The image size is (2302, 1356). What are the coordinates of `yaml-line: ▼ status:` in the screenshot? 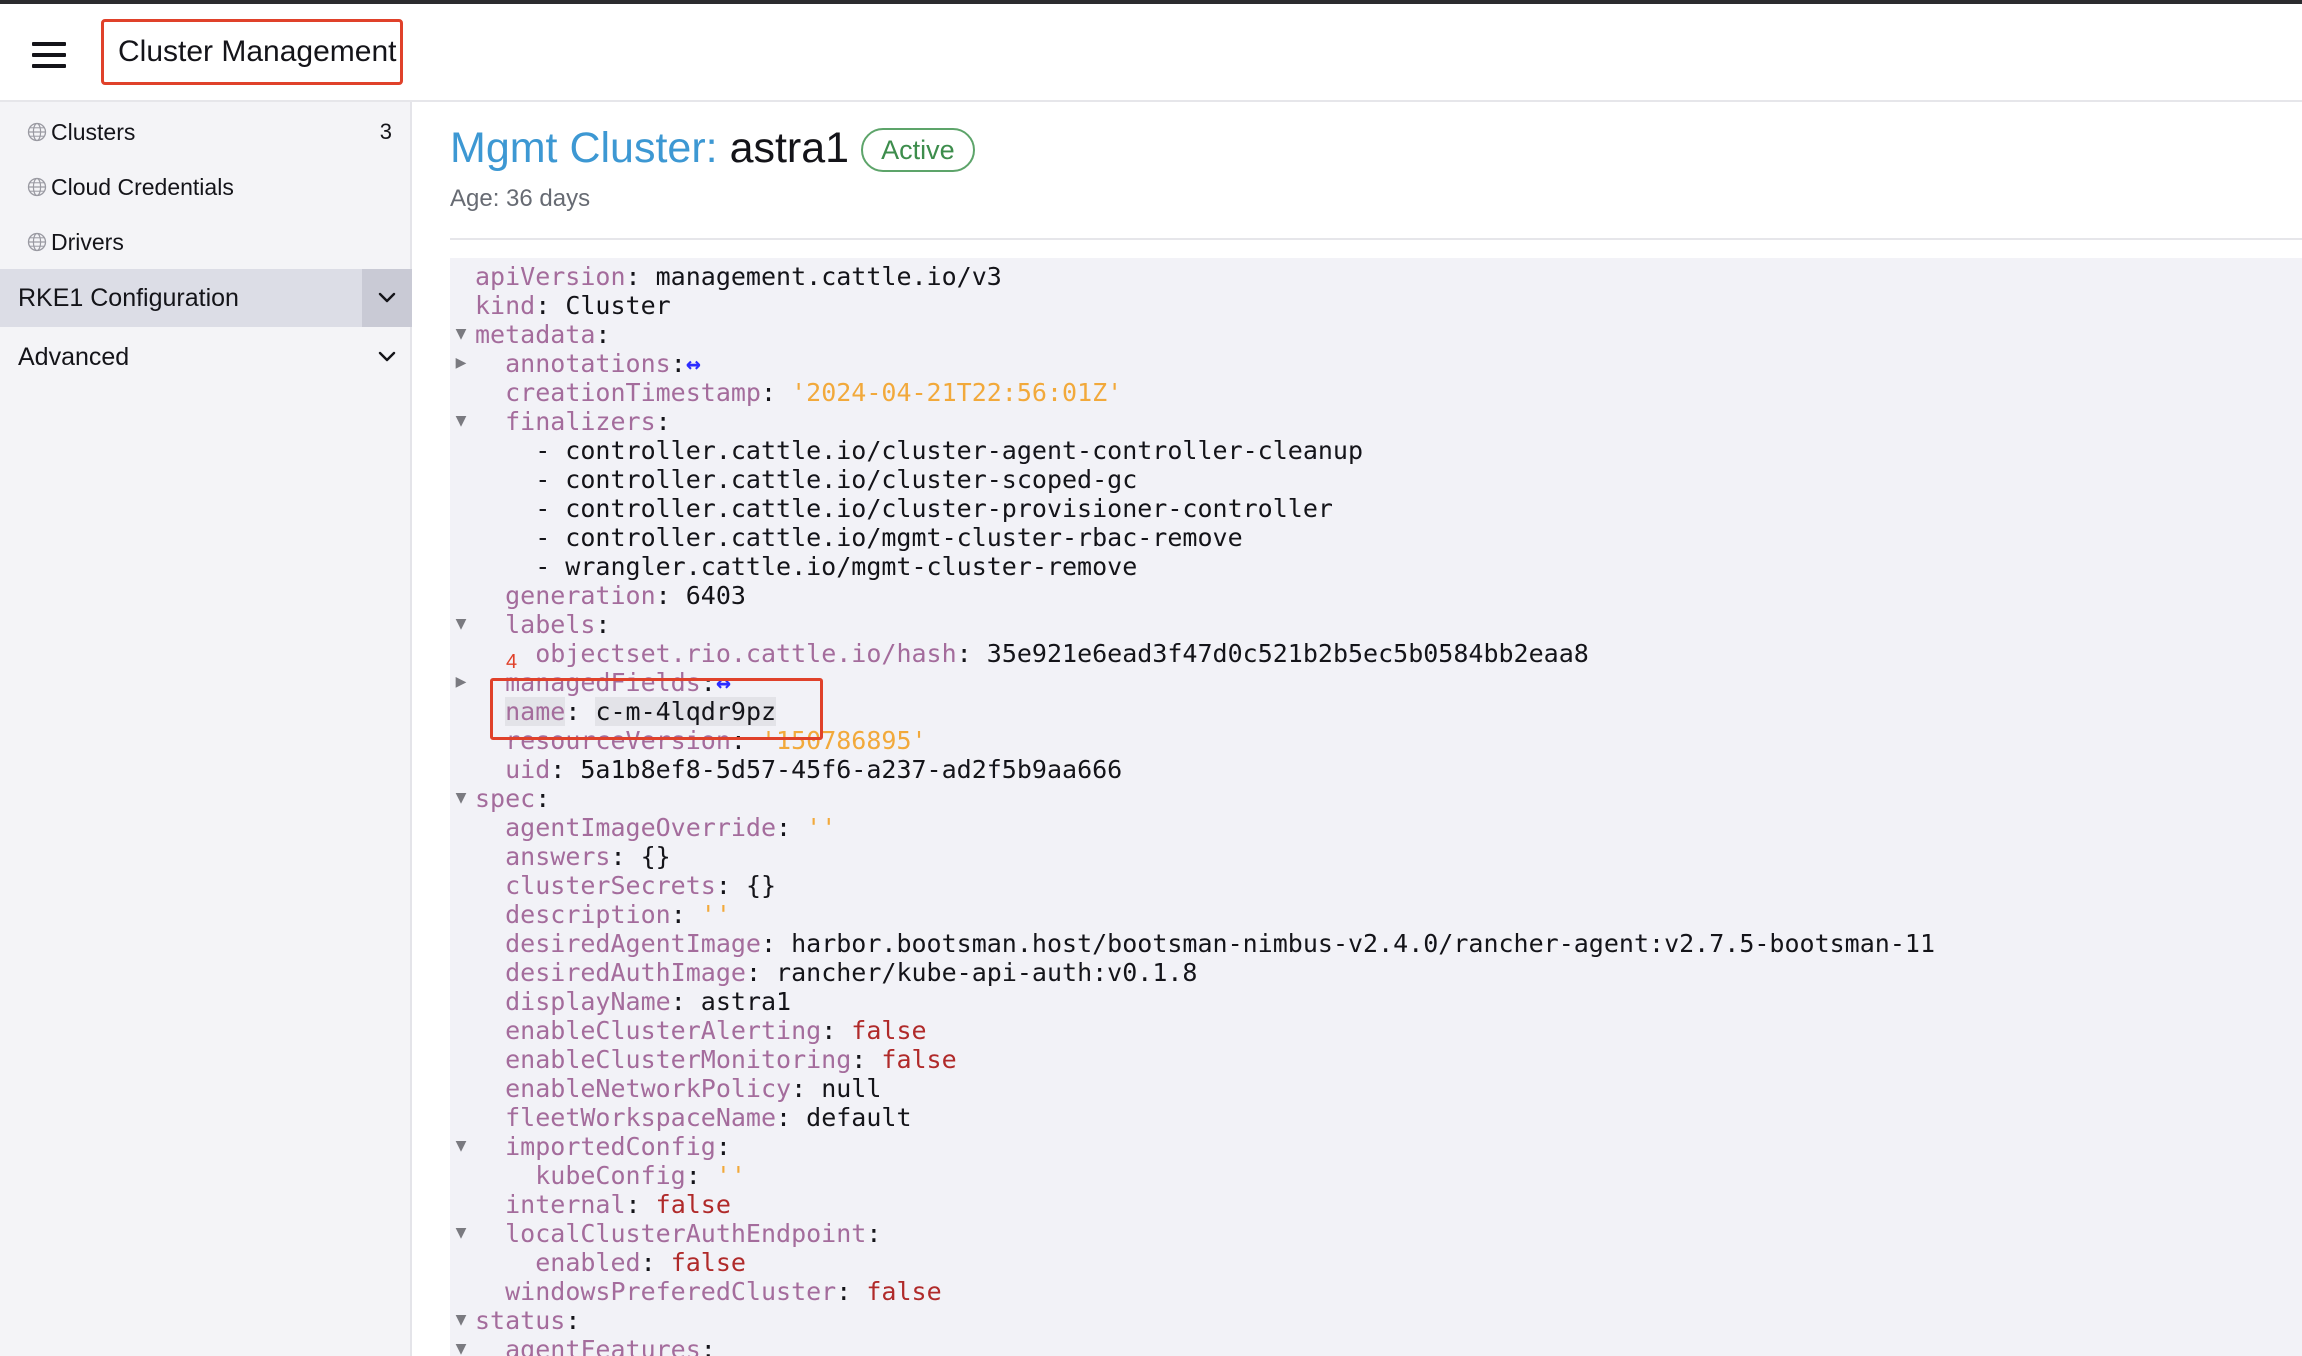 It's located at (1376, 1320).